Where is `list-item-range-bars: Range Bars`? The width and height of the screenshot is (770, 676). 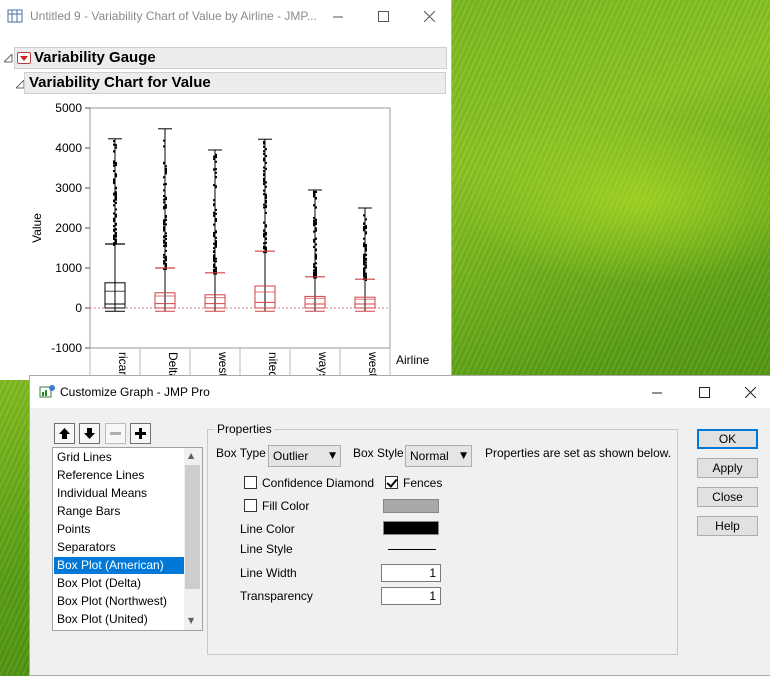 list-item-range-bars: Range Bars is located at coordinates (119, 511).